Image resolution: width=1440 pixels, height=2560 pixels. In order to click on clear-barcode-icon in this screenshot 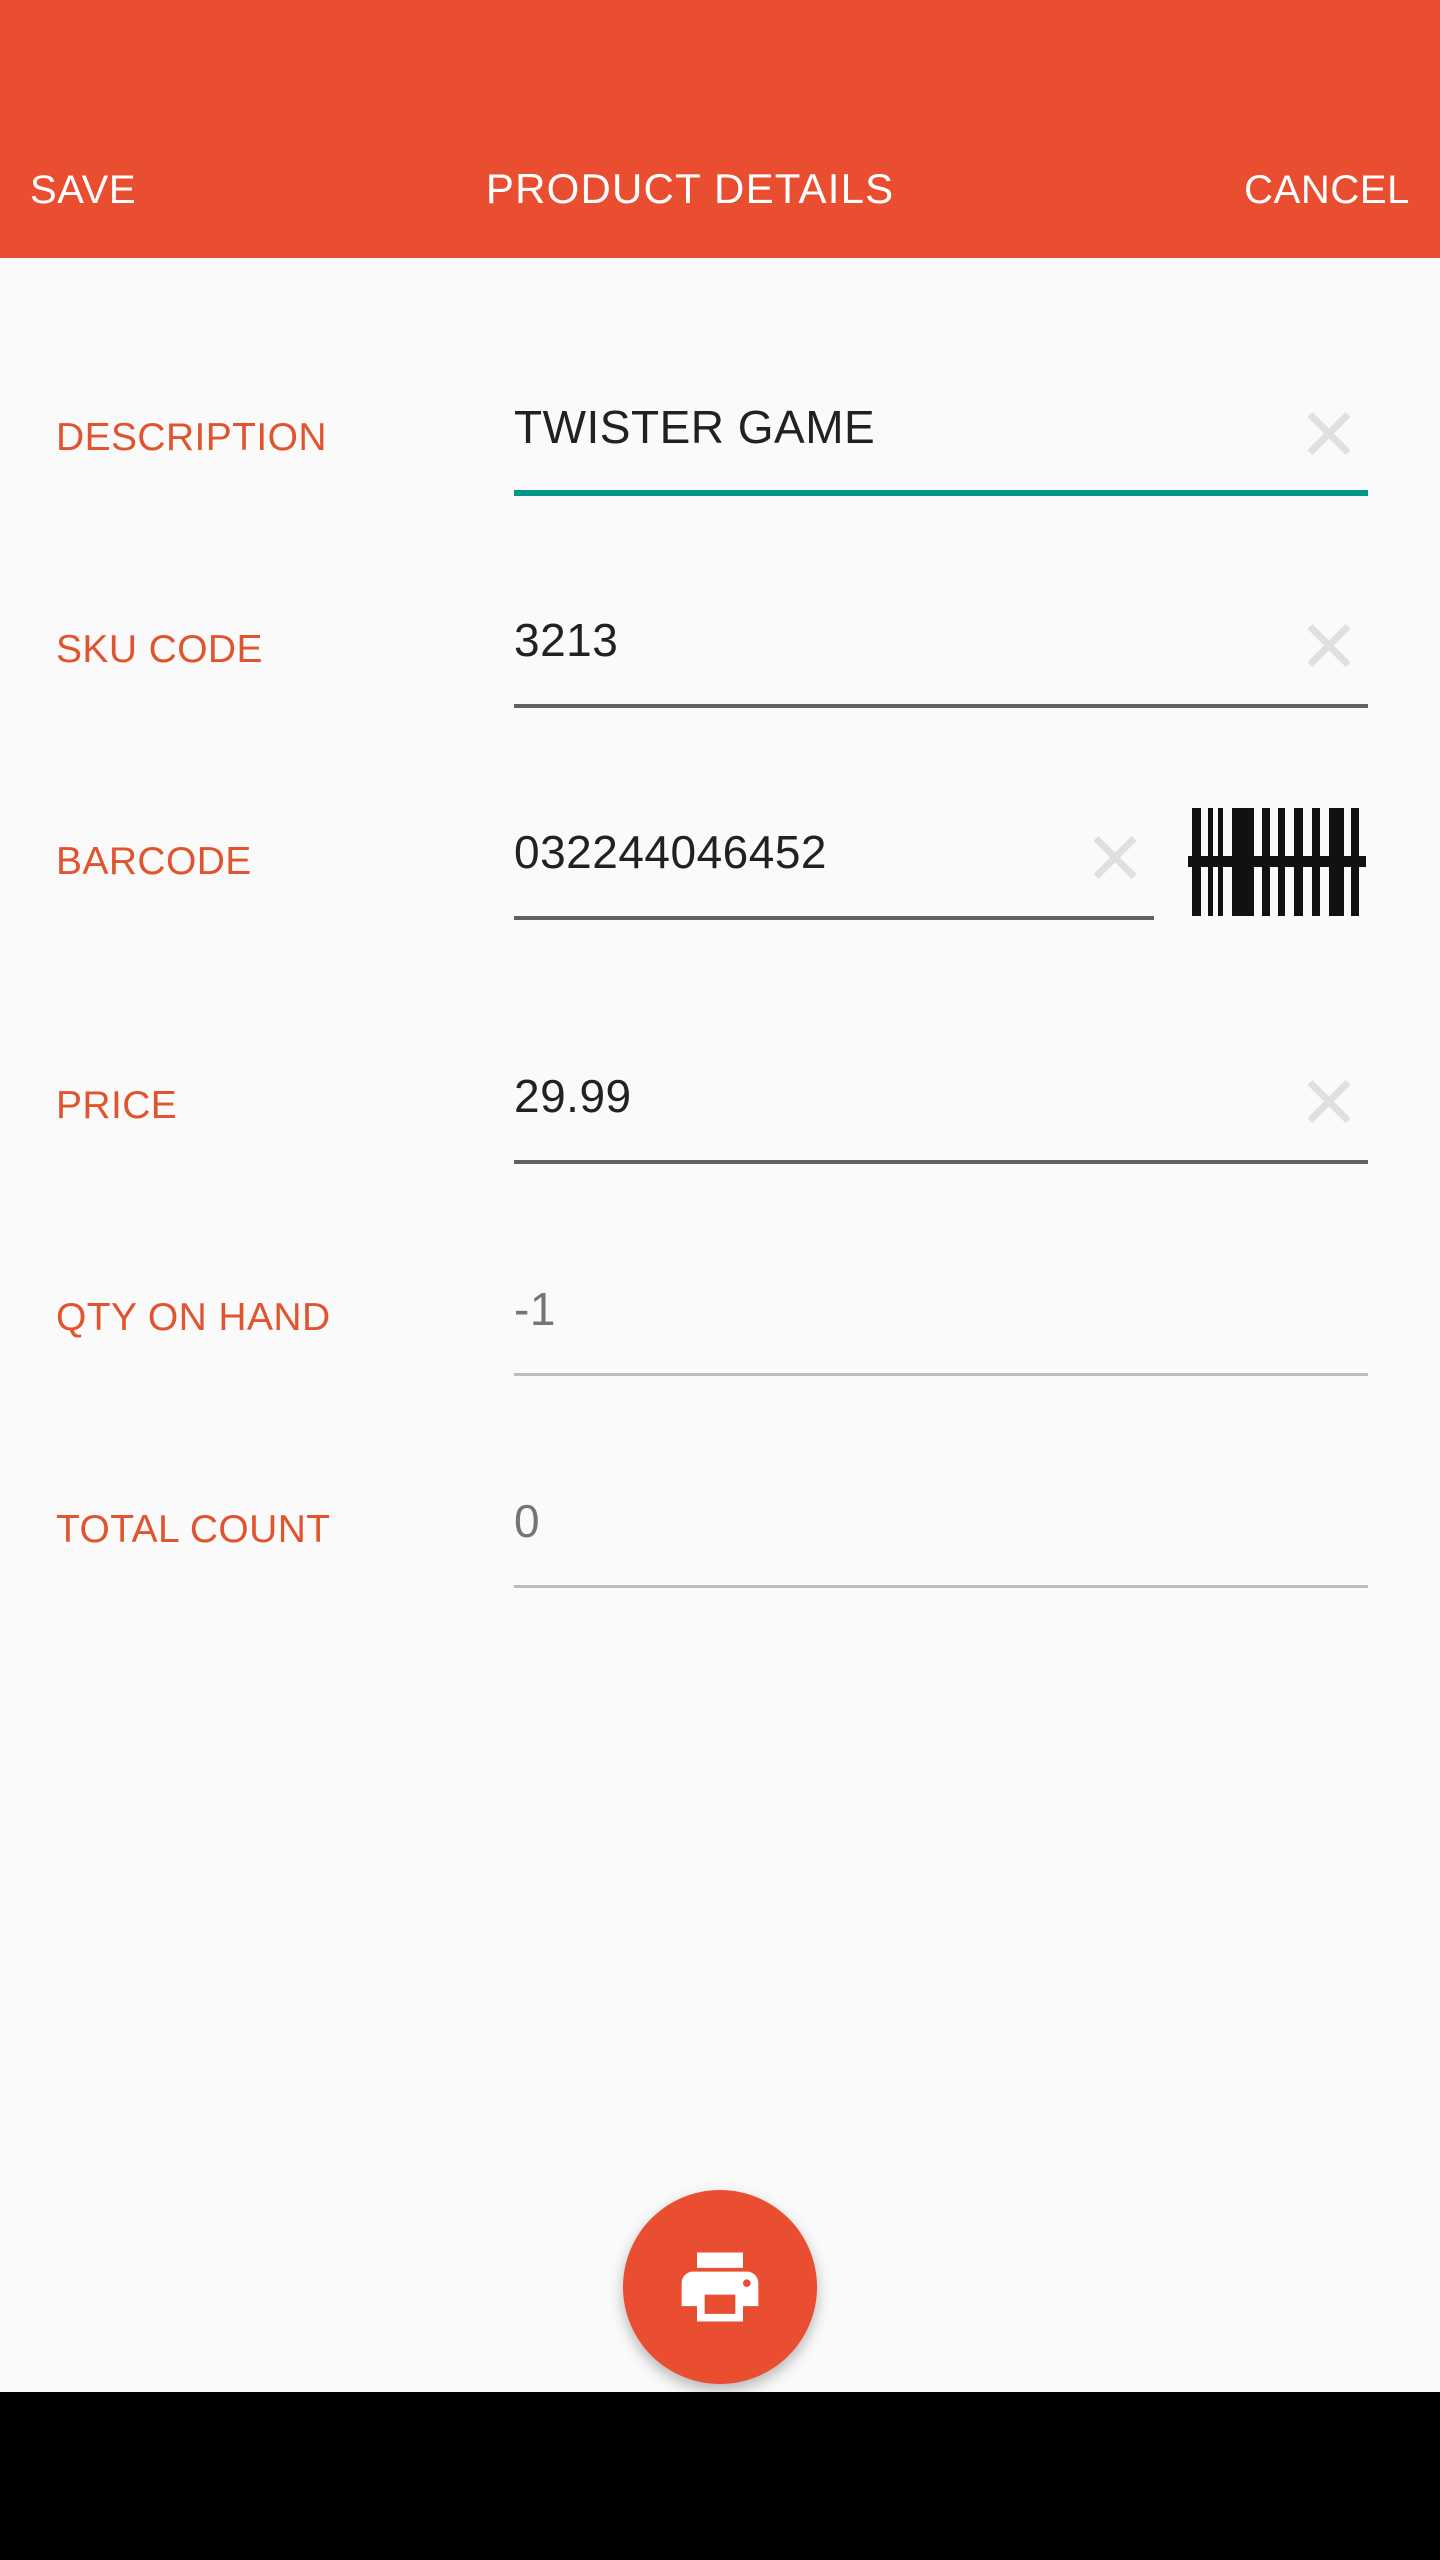, I will do `click(1115, 857)`.